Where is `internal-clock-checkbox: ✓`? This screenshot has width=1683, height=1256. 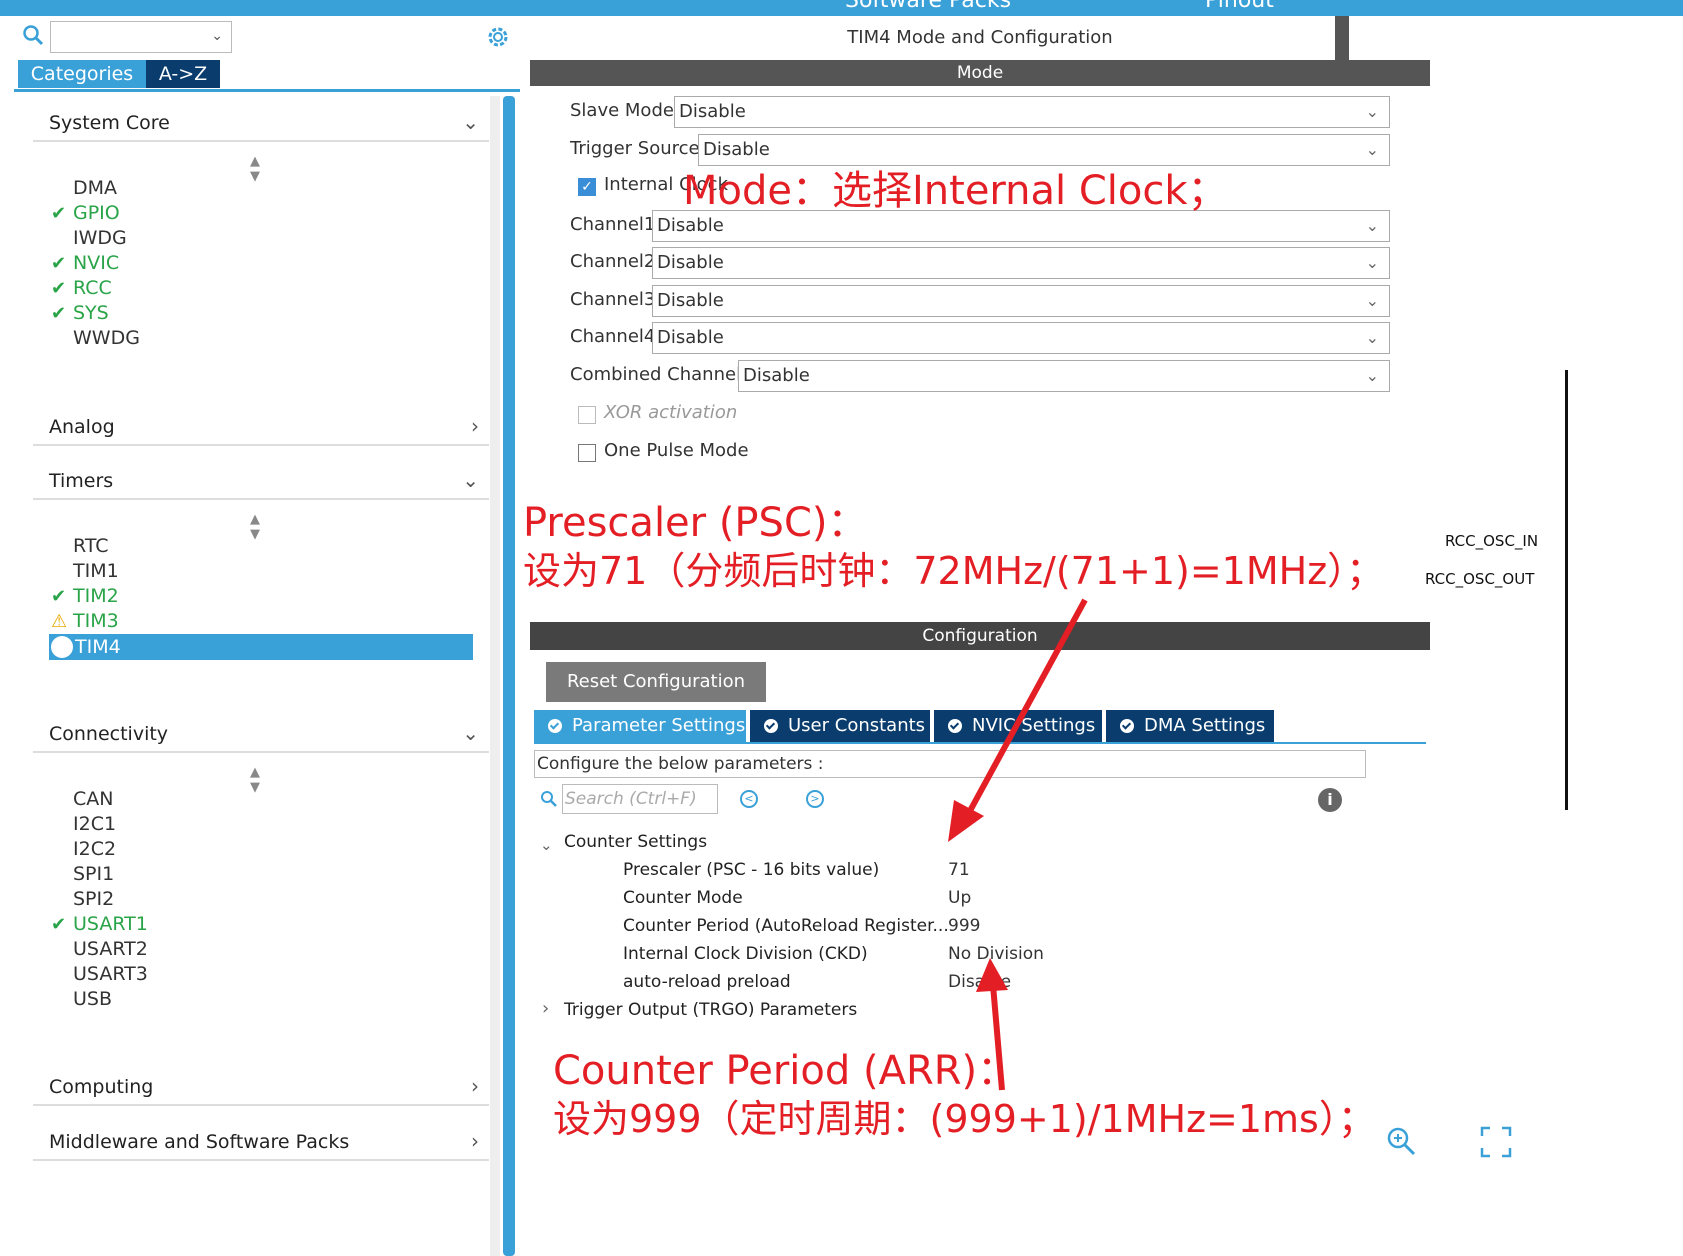 internal-clock-checkbox: ✓ is located at coordinates (587, 187).